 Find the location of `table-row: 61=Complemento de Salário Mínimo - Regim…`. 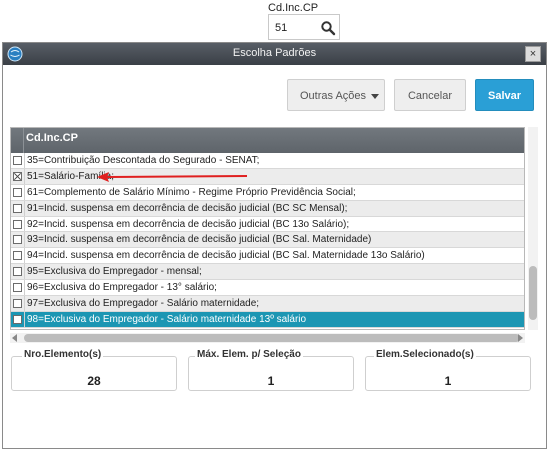

table-row: 61=Complemento de Salário Mínimo - Regim… is located at coordinates (267, 192).